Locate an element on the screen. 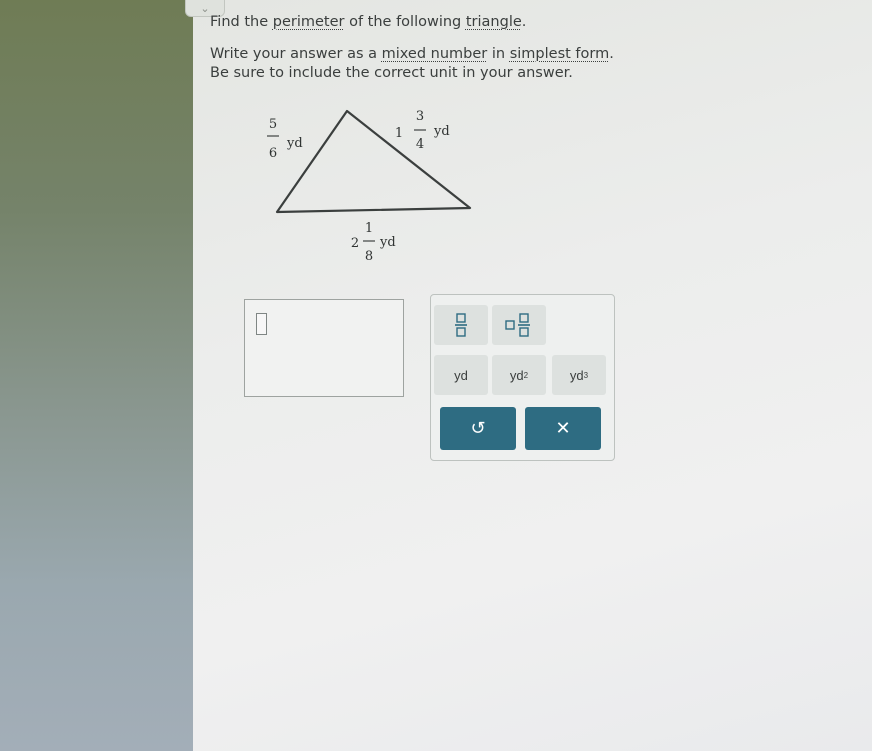 This screenshot has height=751, width=872. fraction-icon is located at coordinates (461, 325).